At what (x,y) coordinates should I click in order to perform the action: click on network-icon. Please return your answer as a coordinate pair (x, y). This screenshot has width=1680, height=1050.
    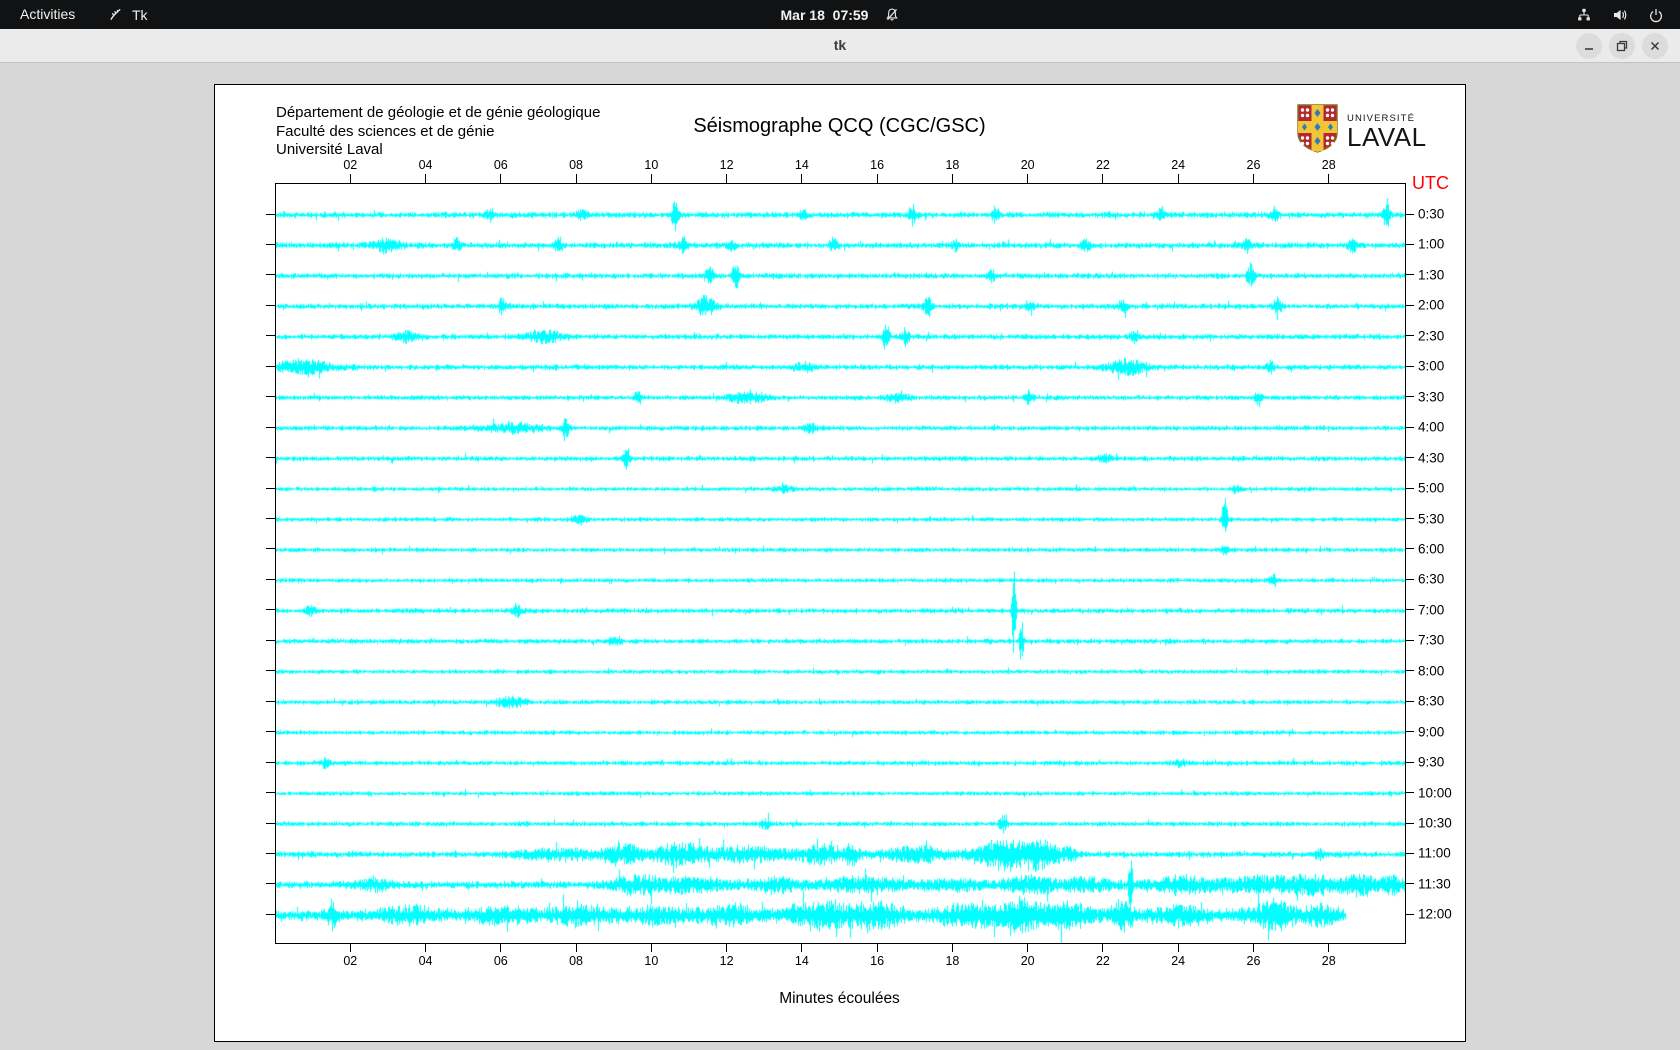
    Looking at the image, I should click on (1584, 15).